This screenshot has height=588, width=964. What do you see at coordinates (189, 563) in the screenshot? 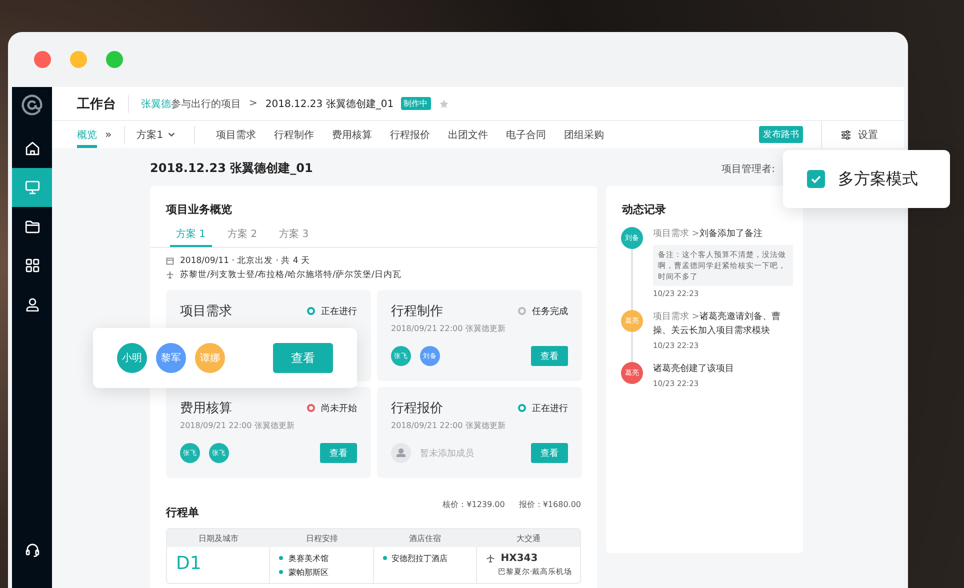
I see `day-label: D1` at bounding box center [189, 563].